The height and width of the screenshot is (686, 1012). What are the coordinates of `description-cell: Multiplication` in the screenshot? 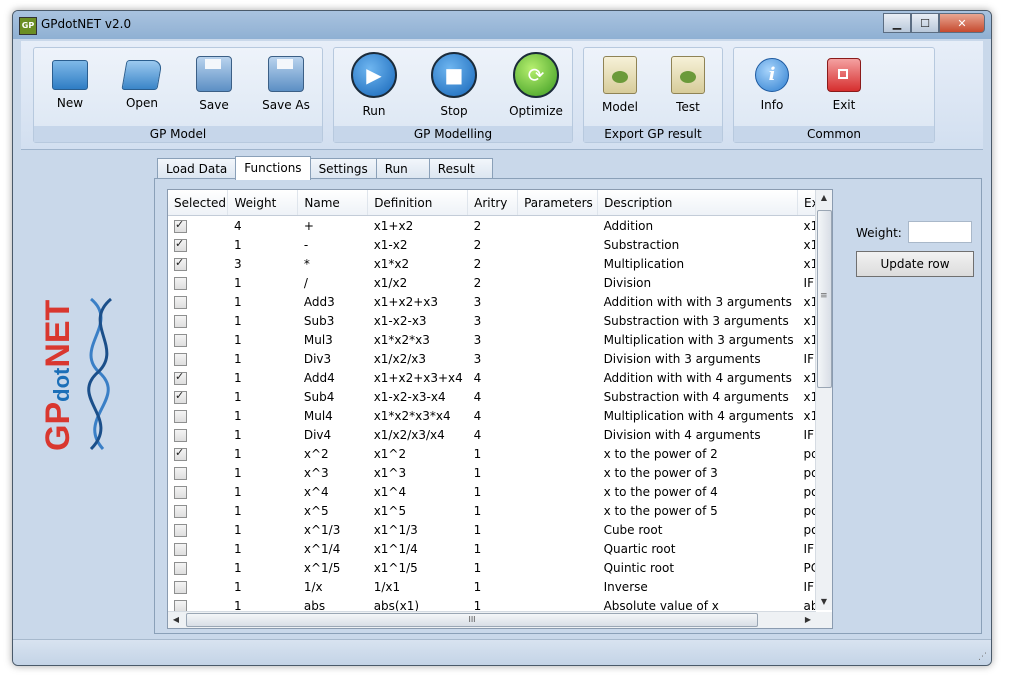 It's located at (698, 263).